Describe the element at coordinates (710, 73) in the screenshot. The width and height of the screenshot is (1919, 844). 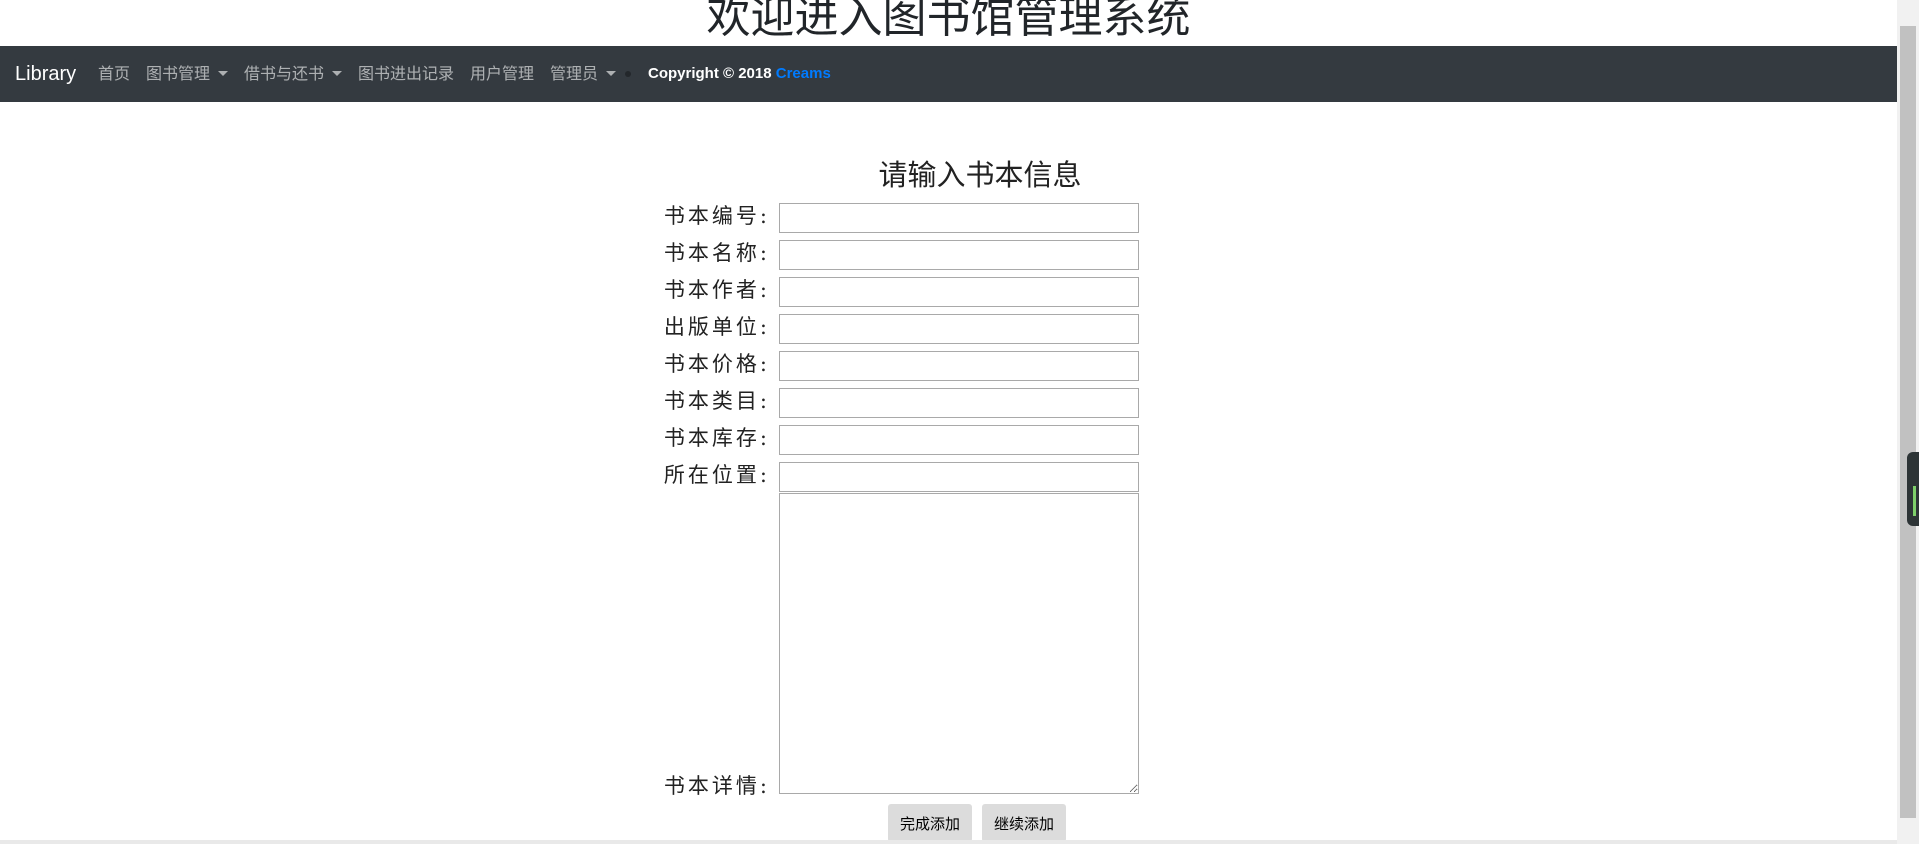
I see `copyright-text: Copyright © 2018` at that location.